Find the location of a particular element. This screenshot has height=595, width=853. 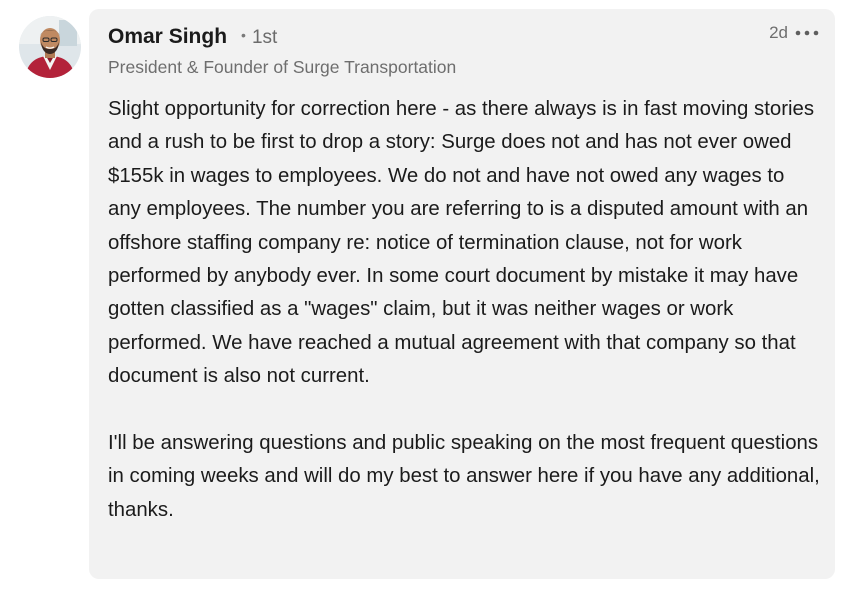

more-options-button is located at coordinates (807, 33).